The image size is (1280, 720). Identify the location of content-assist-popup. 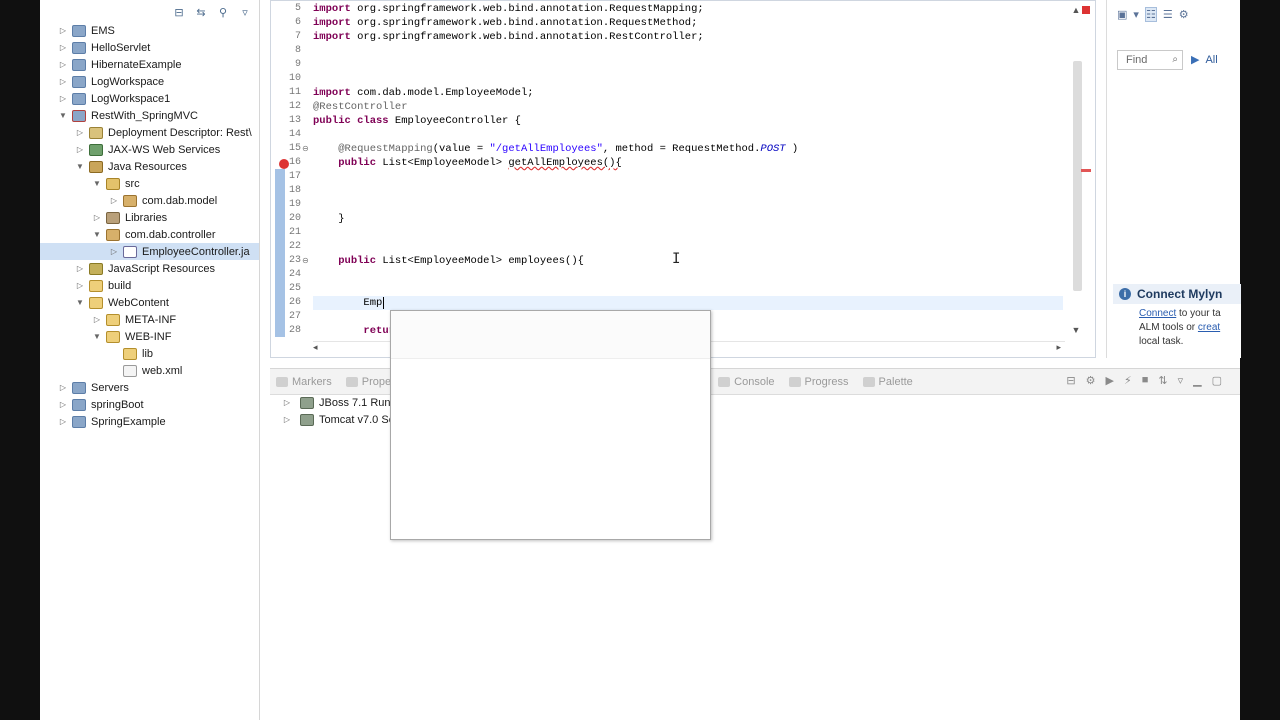
(550, 425).